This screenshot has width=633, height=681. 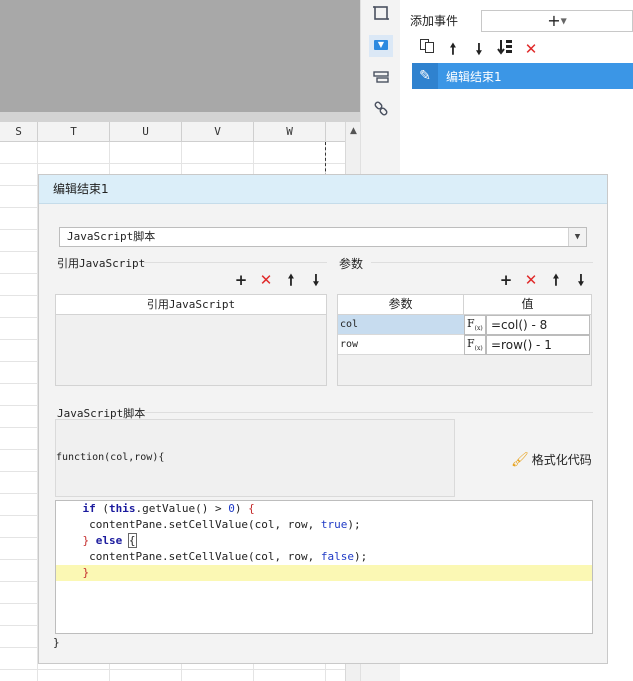 I want to click on code-line: } else {, so click(x=109, y=540).